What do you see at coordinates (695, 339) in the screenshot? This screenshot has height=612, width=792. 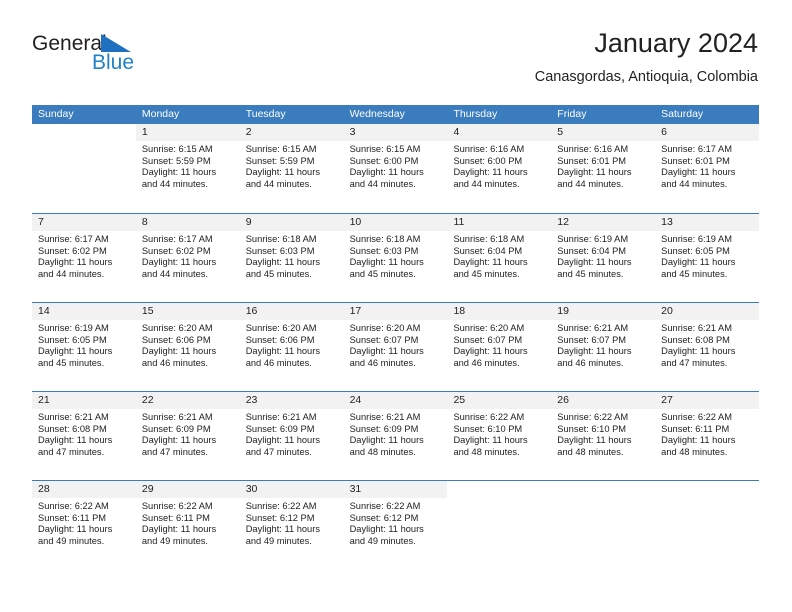 I see `sunset-text: Sunset: 6:08 PM` at bounding box center [695, 339].